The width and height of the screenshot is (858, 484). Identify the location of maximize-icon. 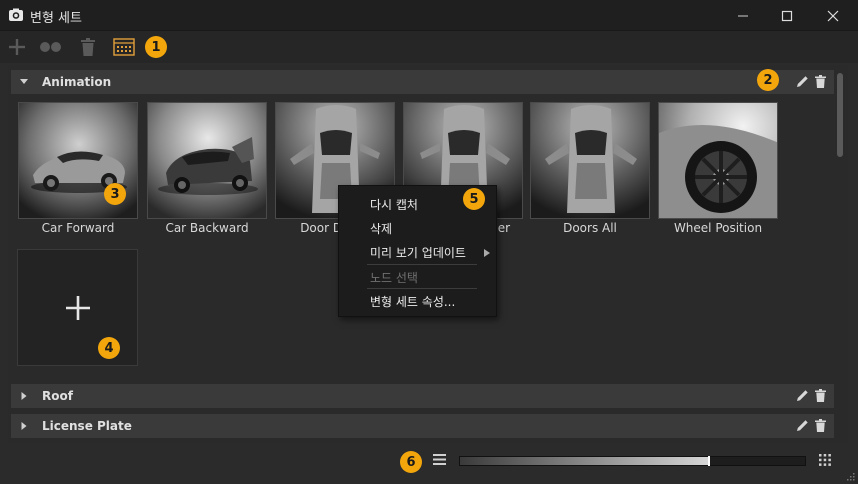
(787, 15).